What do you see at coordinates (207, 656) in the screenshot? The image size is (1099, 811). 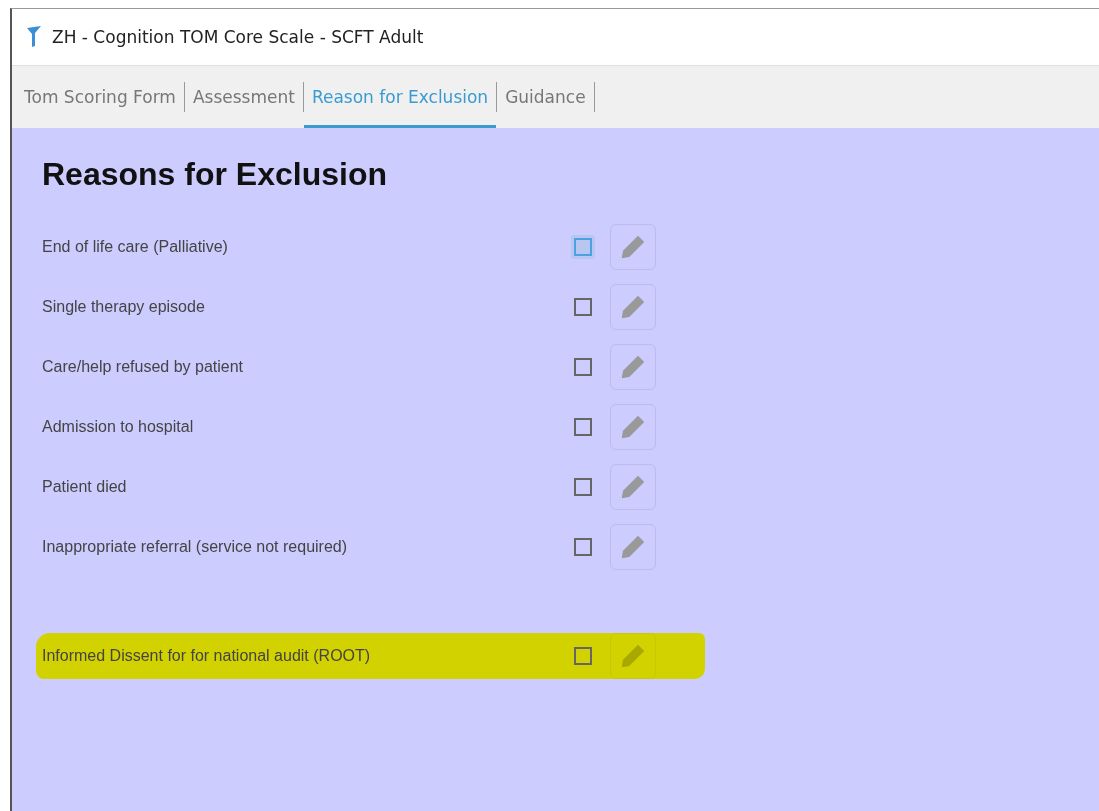 I see `reason-label: Informed Dissent for for national audit (ROOT)` at bounding box center [207, 656].